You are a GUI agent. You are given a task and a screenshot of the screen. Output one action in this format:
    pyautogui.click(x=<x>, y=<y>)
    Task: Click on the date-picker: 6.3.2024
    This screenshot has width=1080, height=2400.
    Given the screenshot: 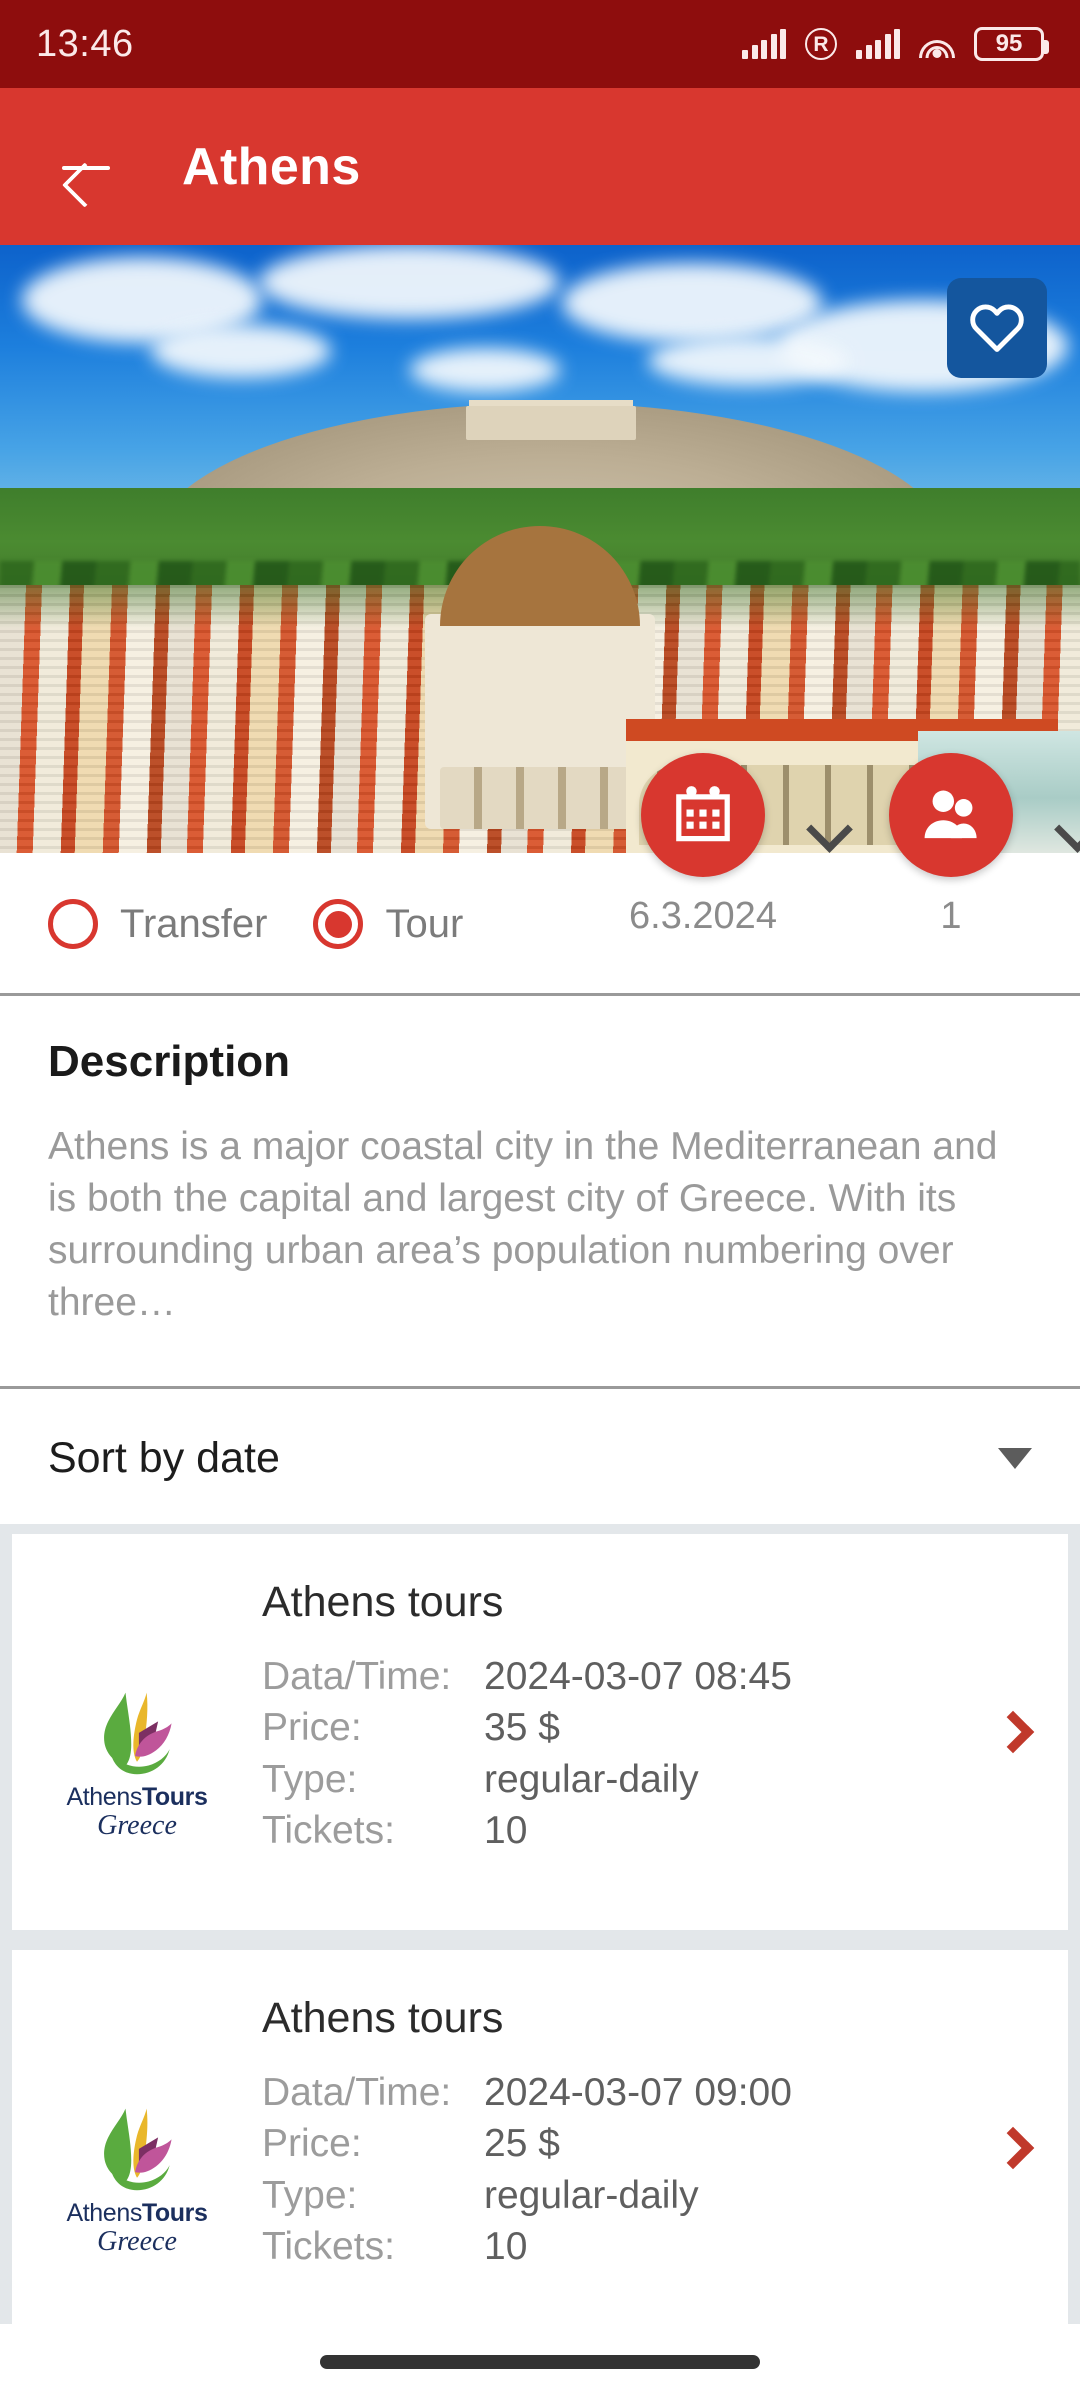 What is the action you would take?
    pyautogui.click(x=703, y=845)
    